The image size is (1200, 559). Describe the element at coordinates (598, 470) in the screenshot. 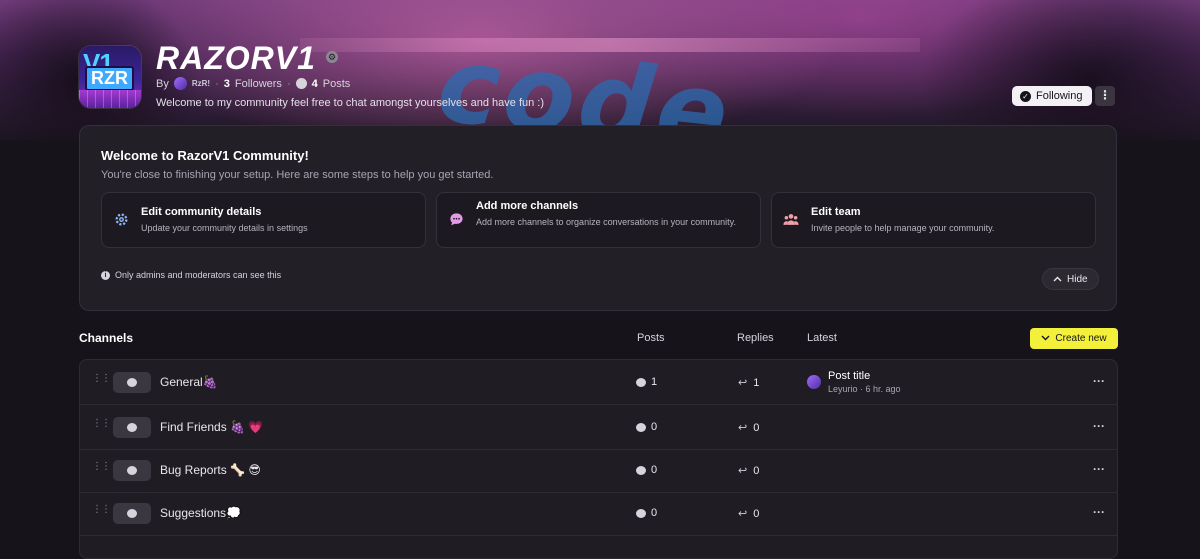

I see `channel-row-bug-reports: ⋮⋮ Bug Reports 🦴 😎 0 ↩ 0 ···` at that location.